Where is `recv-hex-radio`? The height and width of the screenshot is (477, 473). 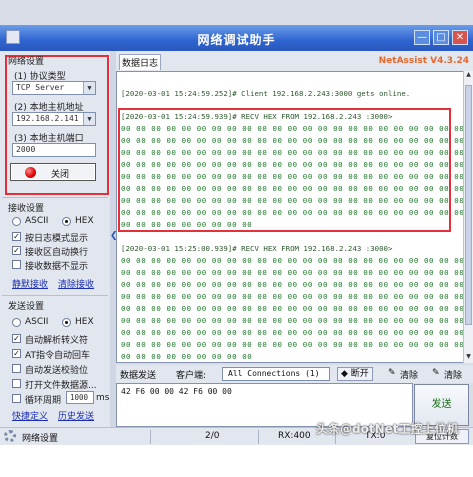 recv-hex-radio is located at coordinates (66, 221).